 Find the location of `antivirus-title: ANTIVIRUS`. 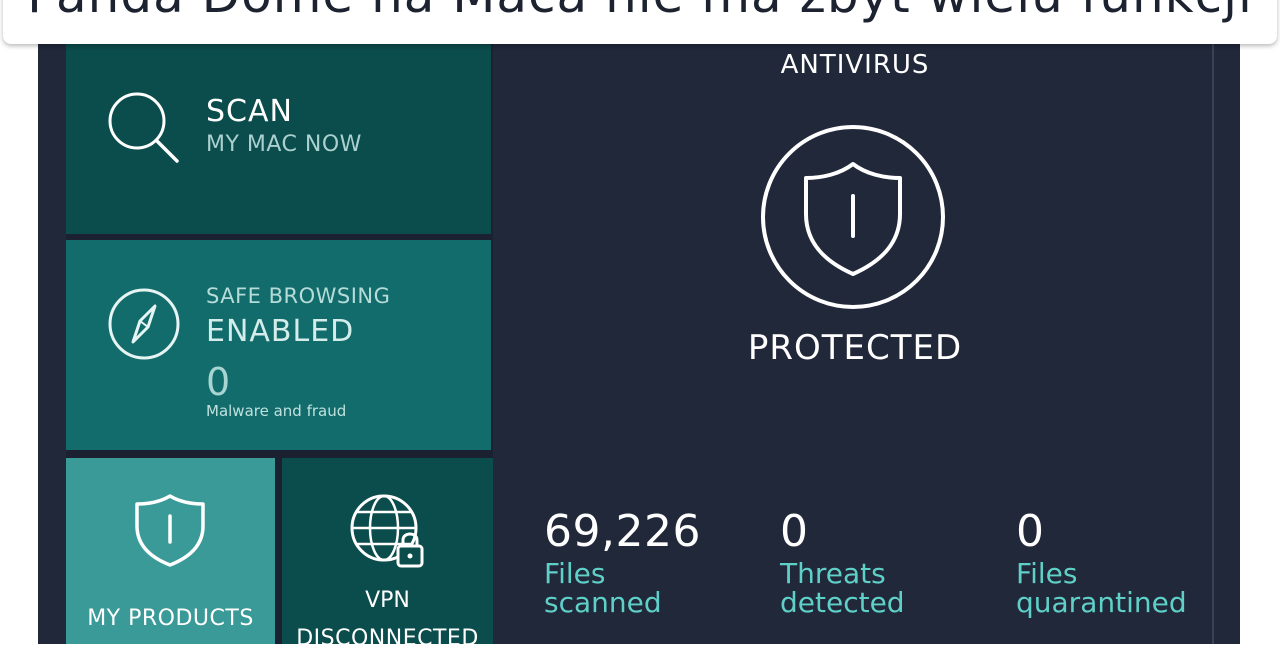

antivirus-title: ANTIVIRUS is located at coordinates (855, 65).